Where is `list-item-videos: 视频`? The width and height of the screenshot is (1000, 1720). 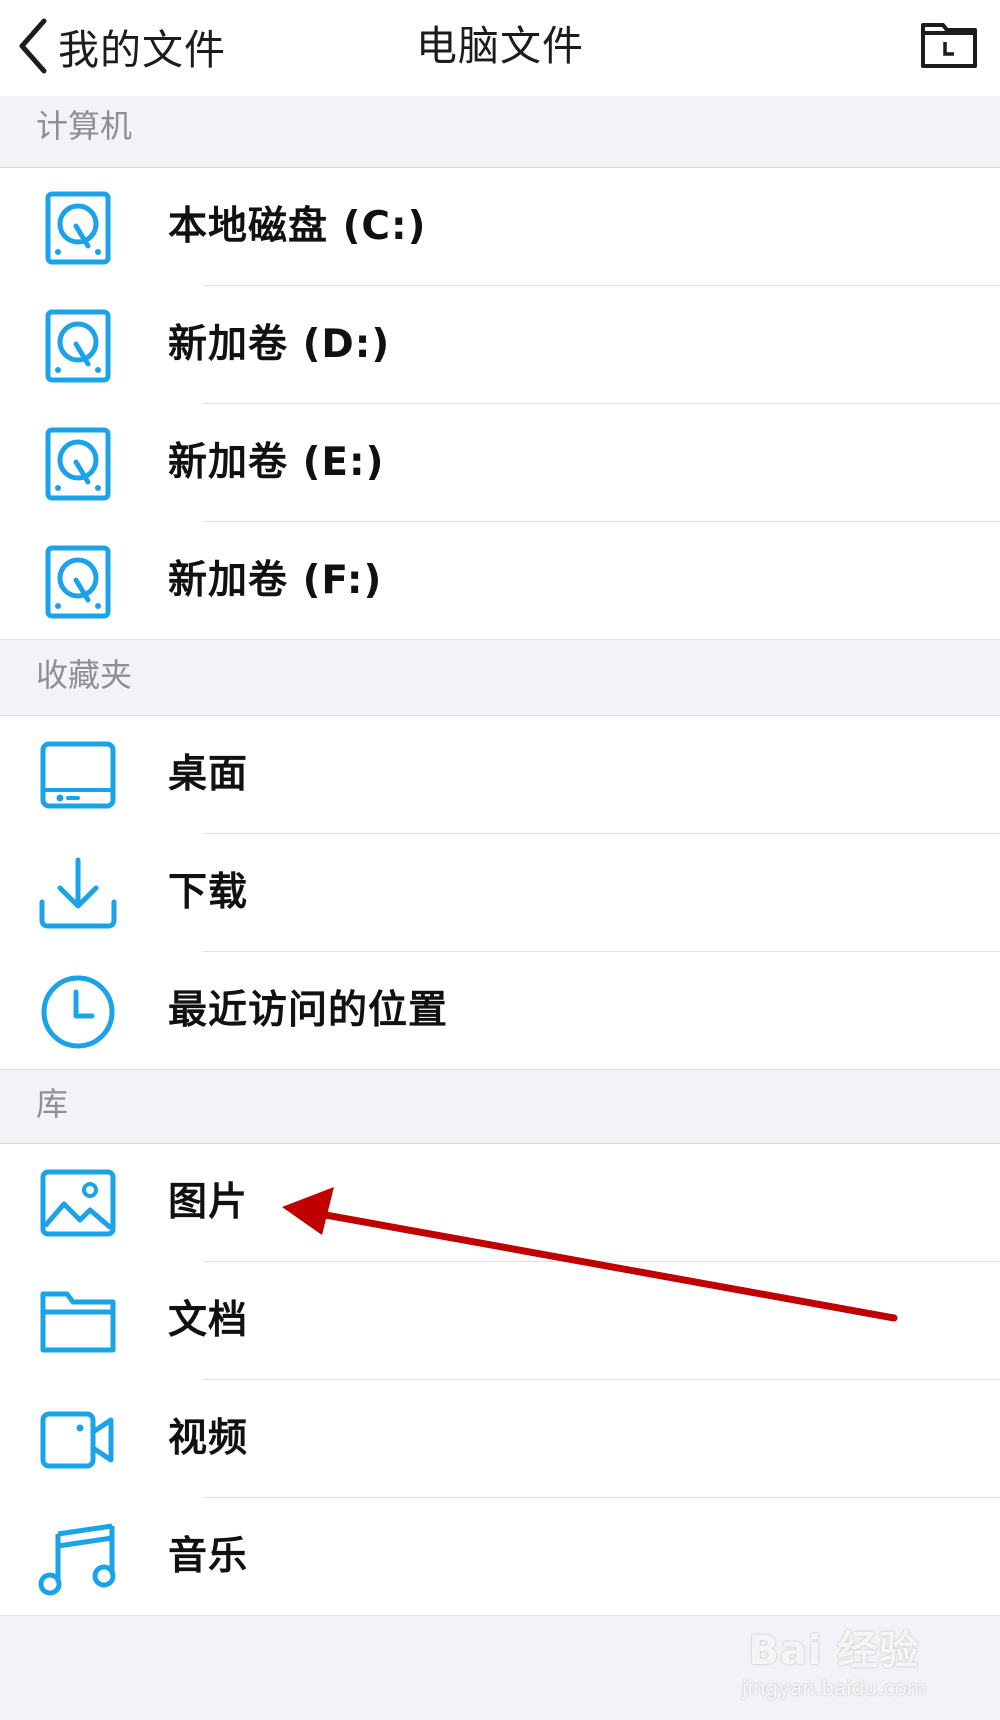 list-item-videos: 视频 is located at coordinates (500, 1439).